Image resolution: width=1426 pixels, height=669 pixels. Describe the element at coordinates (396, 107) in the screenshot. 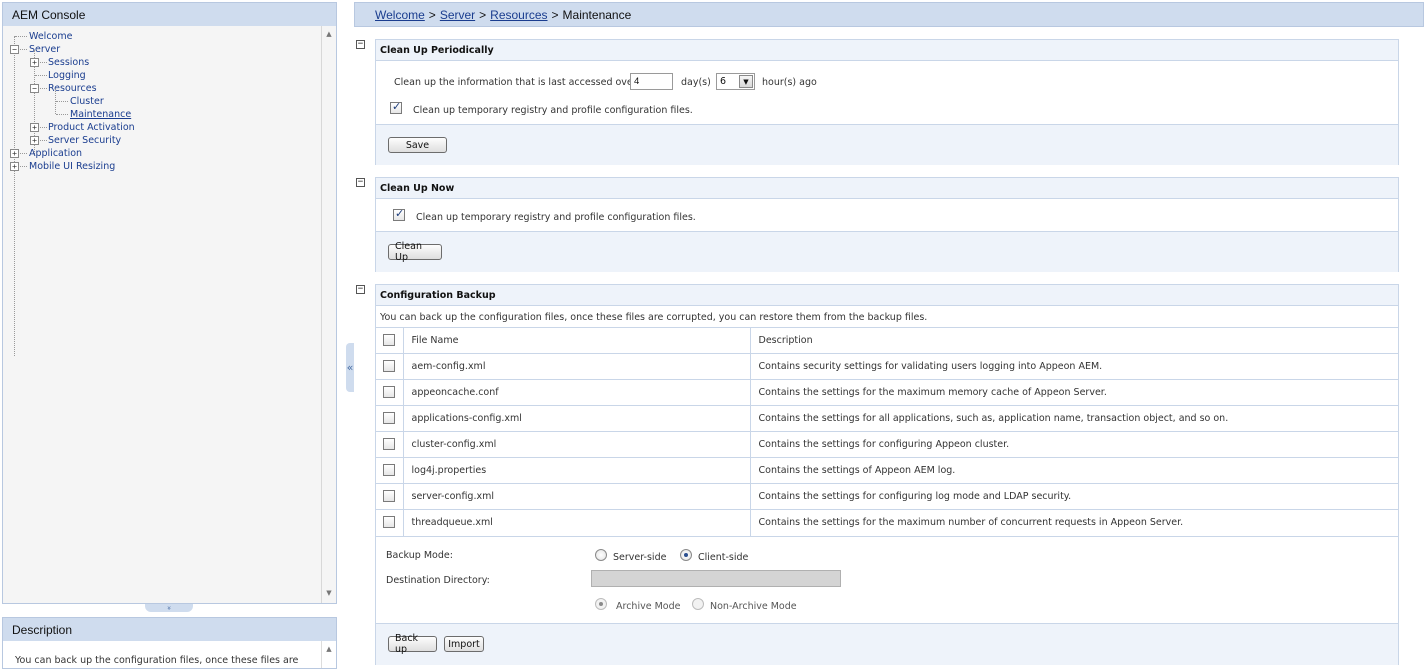

I see `cleanup-registry-checkbox` at that location.